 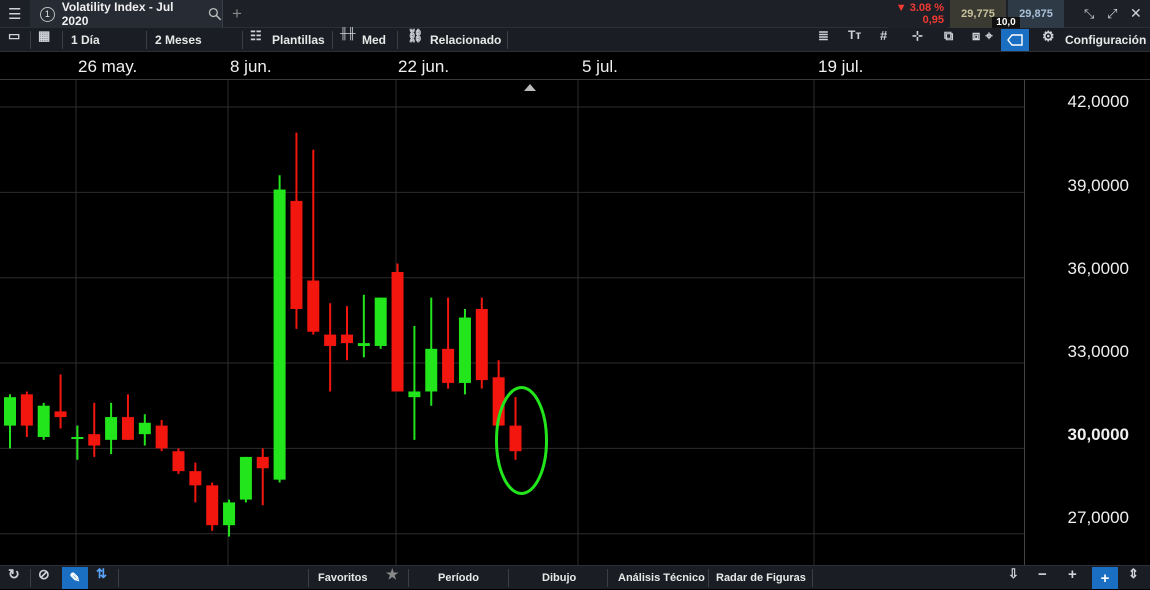 What do you see at coordinates (948, 40) in the screenshot?
I see `snapshot-icon: ⧉` at bounding box center [948, 40].